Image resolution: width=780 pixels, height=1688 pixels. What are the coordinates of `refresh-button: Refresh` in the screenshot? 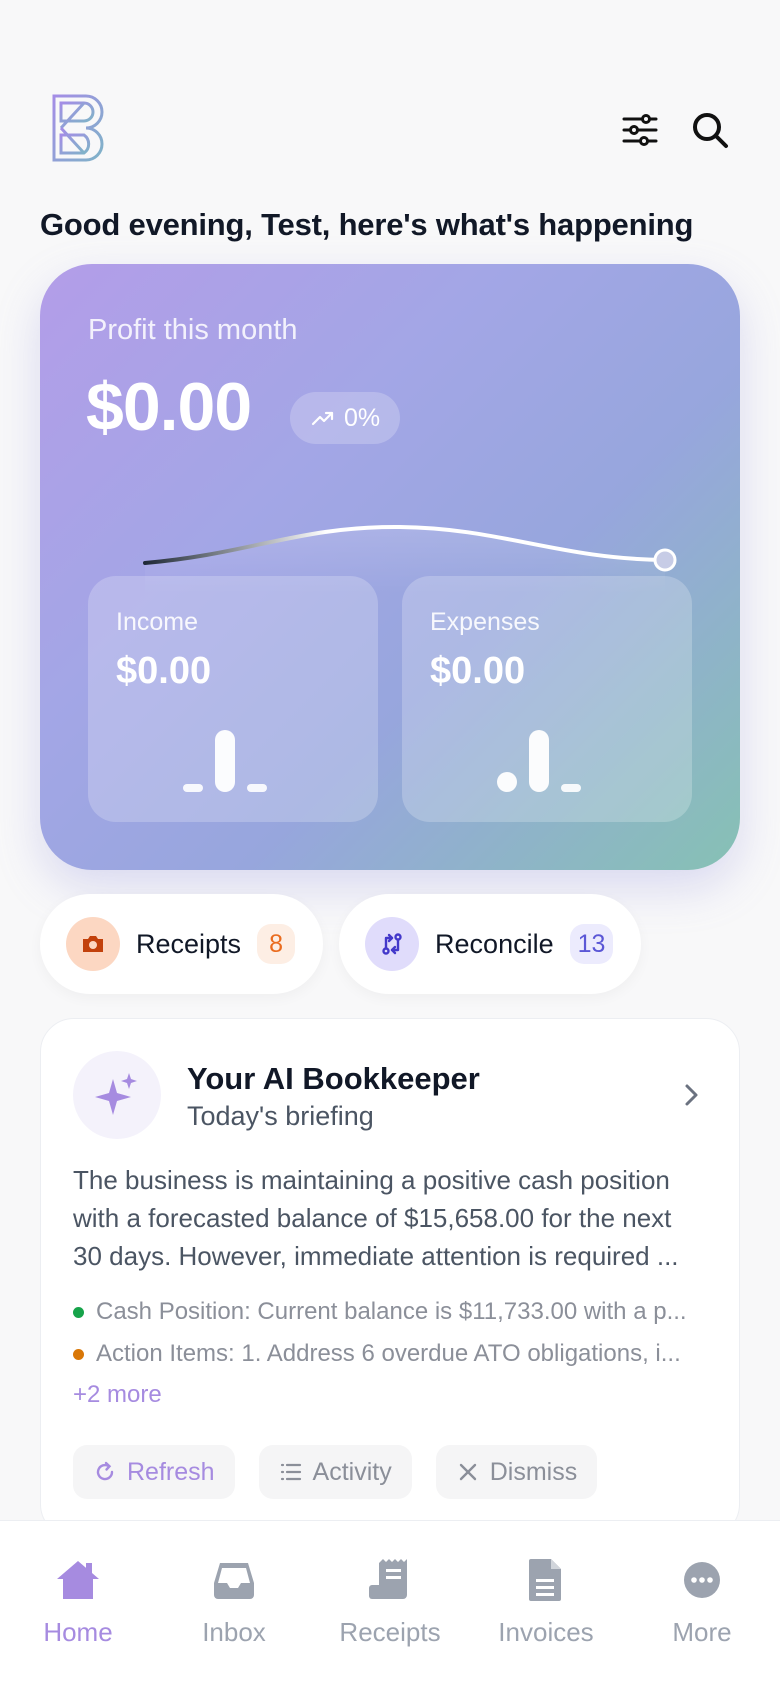 It's located at (154, 1472).